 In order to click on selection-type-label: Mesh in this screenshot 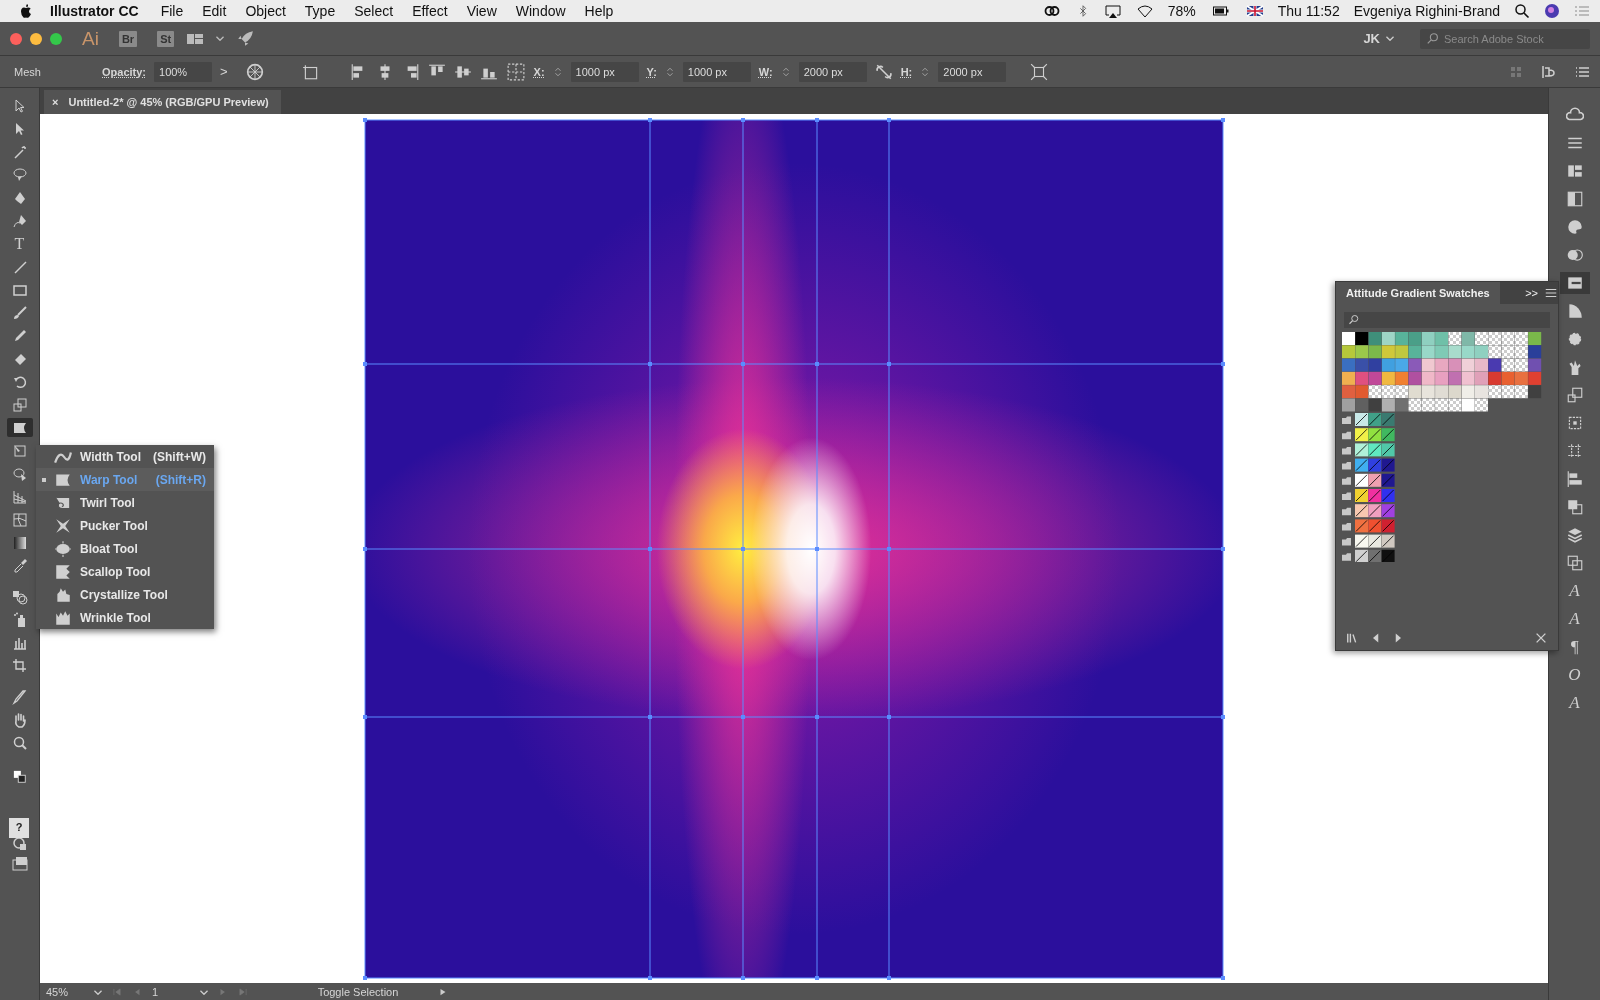, I will do `click(28, 71)`.